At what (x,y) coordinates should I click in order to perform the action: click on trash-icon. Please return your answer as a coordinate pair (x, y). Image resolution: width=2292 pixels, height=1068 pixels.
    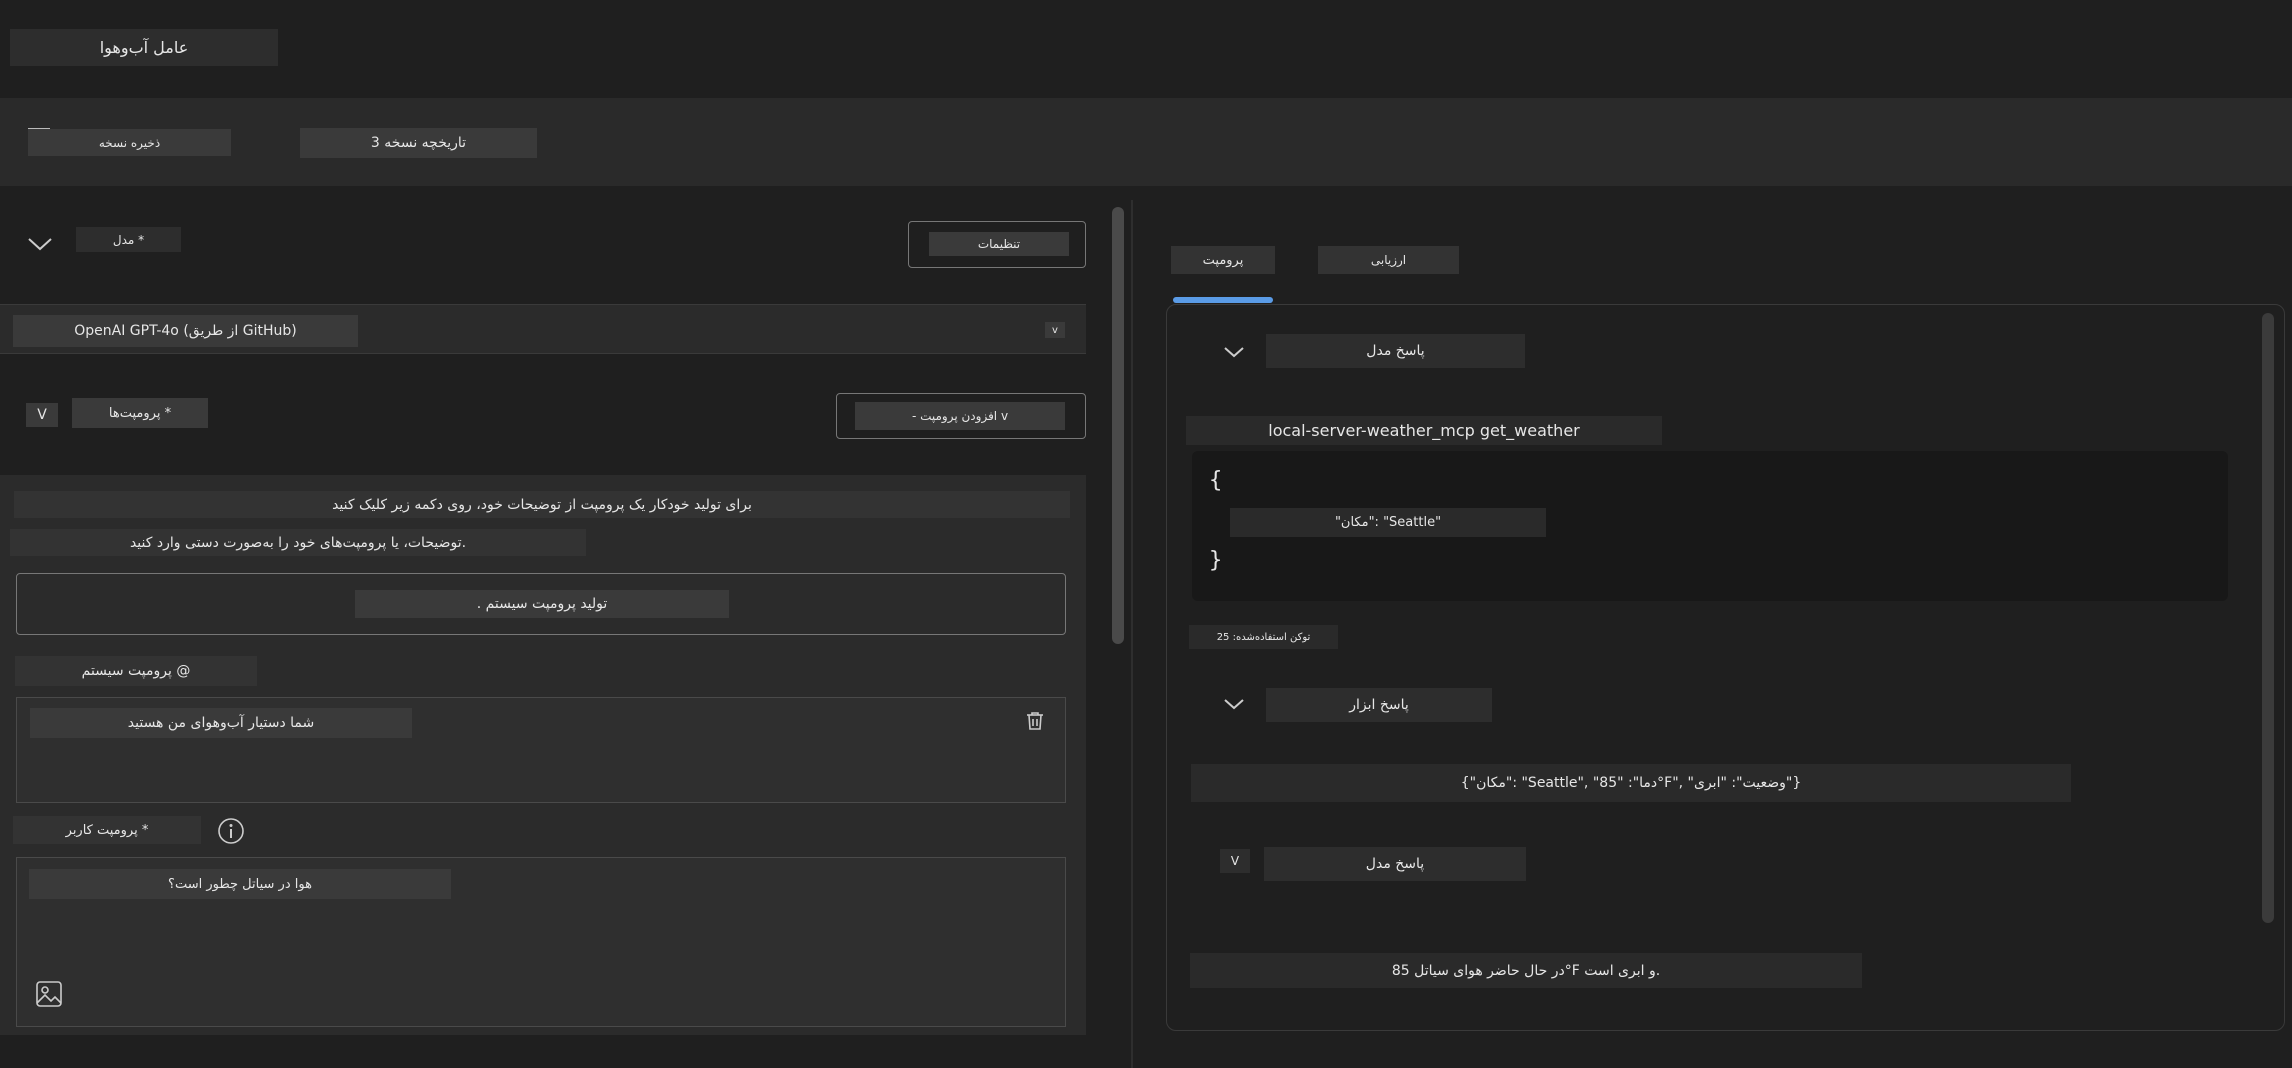
    Looking at the image, I should click on (1035, 721).